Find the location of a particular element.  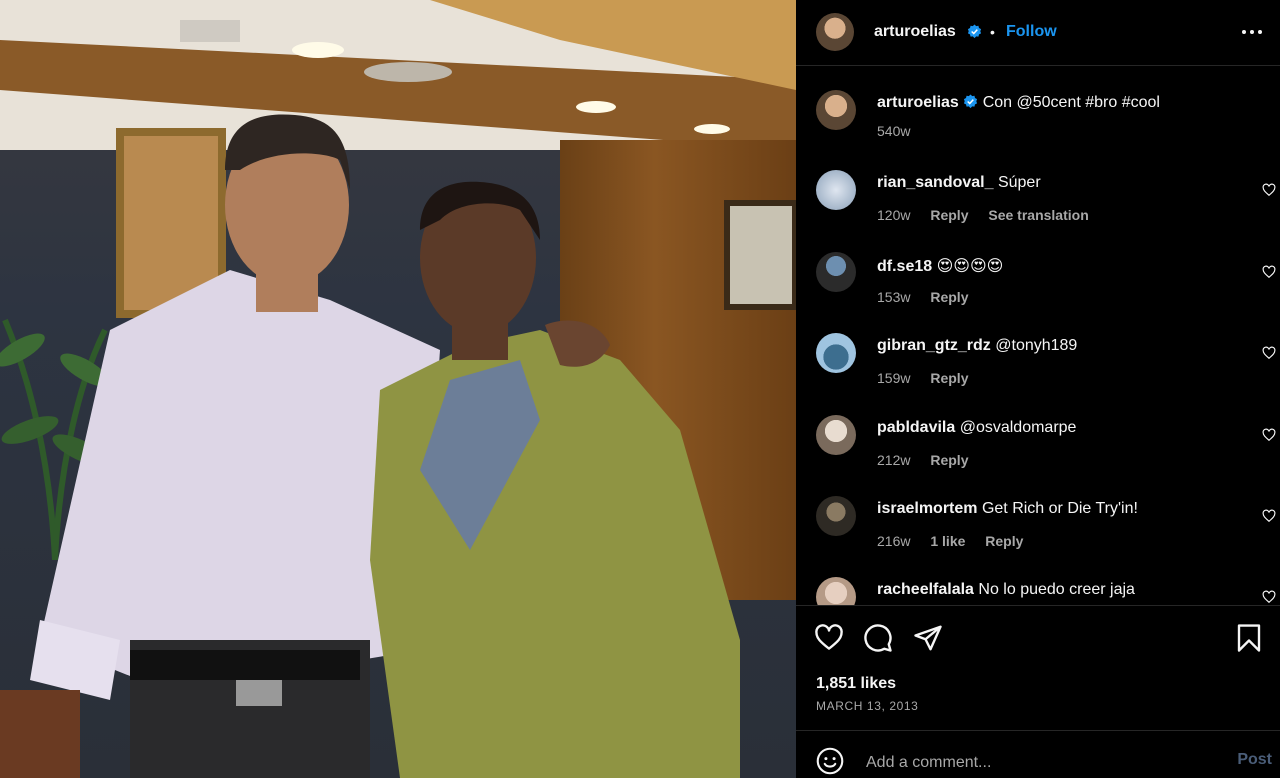

comment-meta: 212w Reply is located at coordinates (930, 460).